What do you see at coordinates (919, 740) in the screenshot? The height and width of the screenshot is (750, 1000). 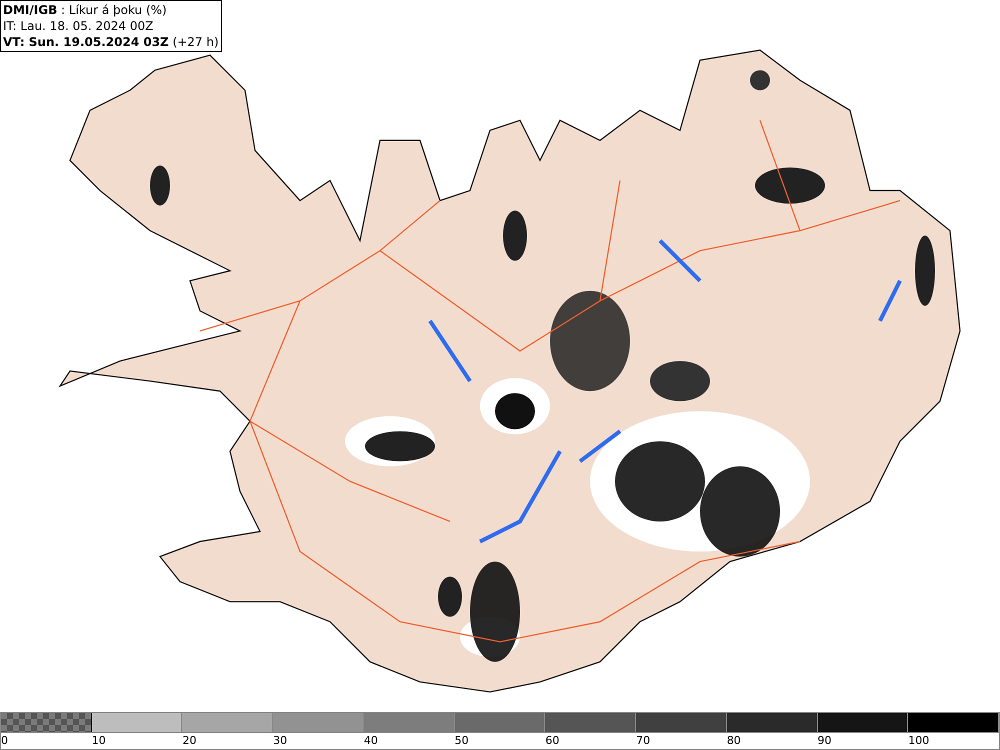 I see `legend-label: 100` at bounding box center [919, 740].